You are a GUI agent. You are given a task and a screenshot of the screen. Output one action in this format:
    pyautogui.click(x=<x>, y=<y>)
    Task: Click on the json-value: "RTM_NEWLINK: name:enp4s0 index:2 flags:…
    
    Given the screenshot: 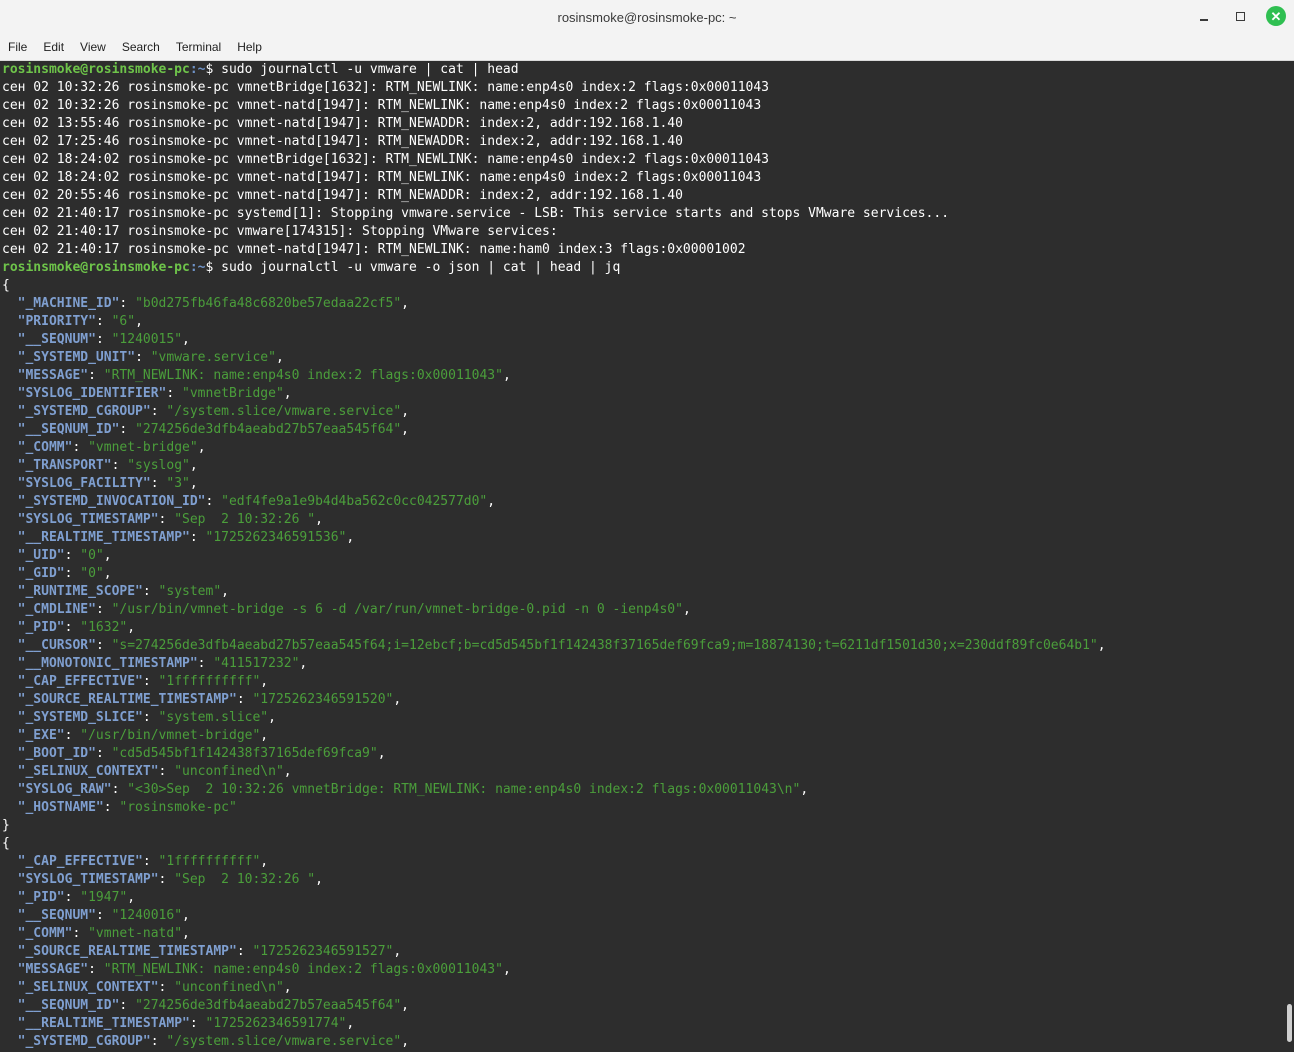 What is the action you would take?
    pyautogui.click(x=303, y=969)
    